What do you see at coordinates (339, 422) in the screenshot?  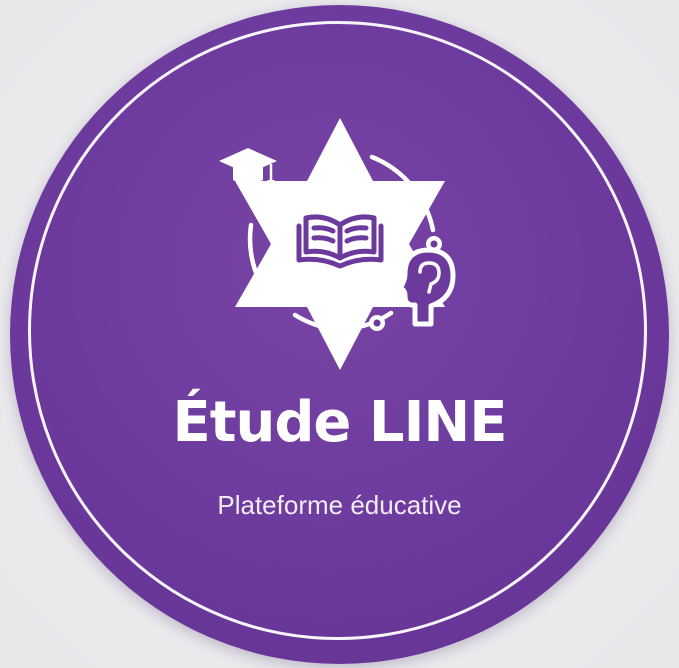 I see `brand-title: Étude LINE` at bounding box center [339, 422].